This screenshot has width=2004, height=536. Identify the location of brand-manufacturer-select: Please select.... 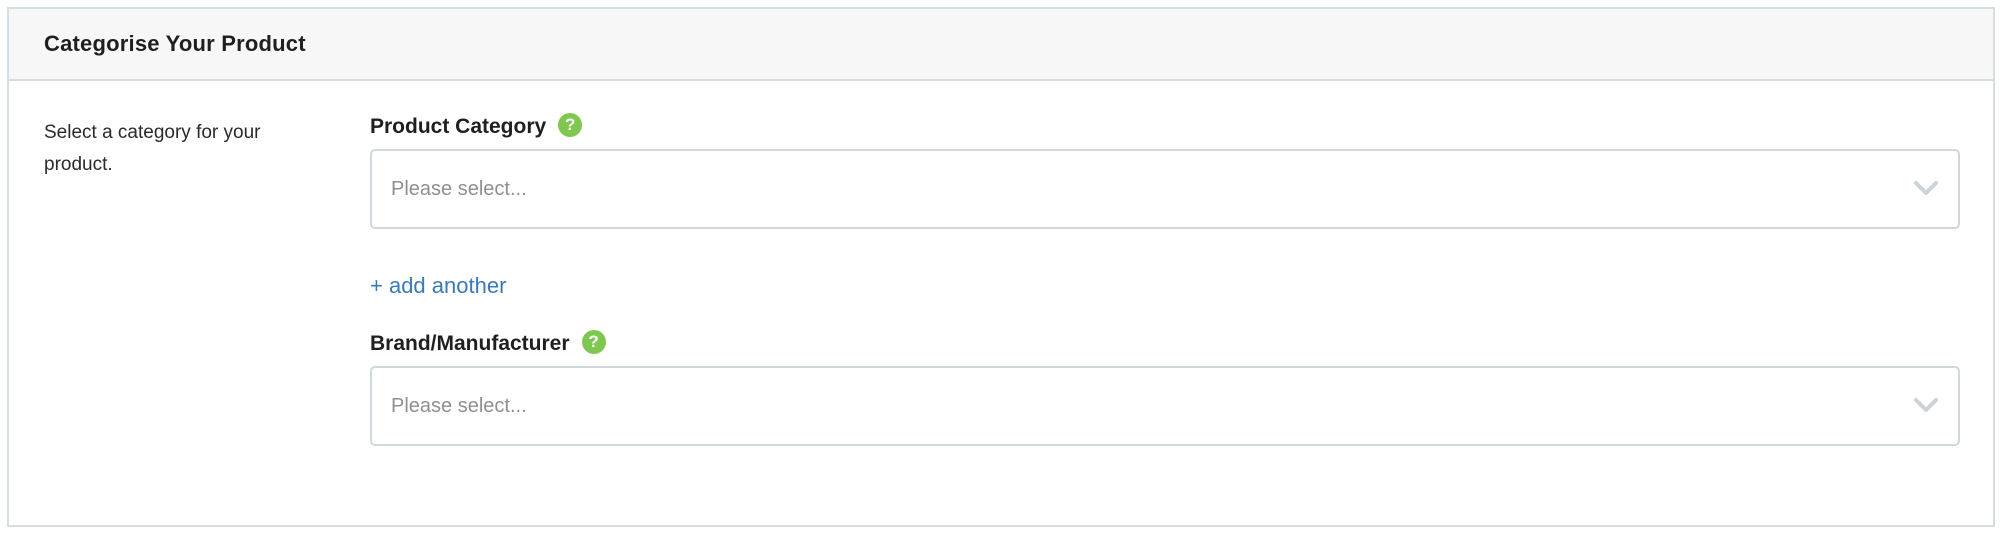
(1165, 406).